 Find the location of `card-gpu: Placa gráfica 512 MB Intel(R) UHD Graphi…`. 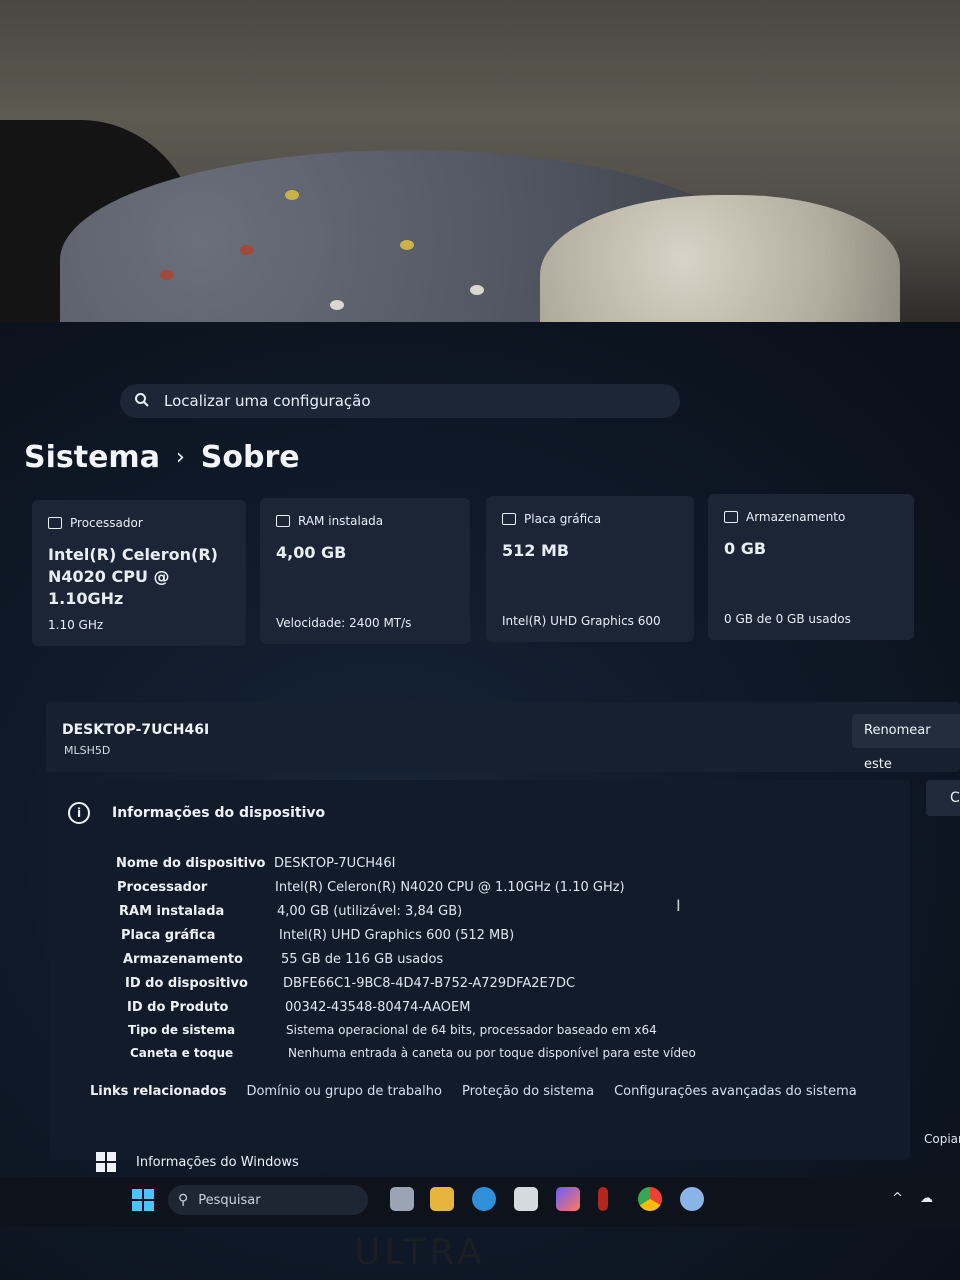

card-gpu: Placa gráfica 512 MB Intel(R) UHD Graphi… is located at coordinates (590, 569).